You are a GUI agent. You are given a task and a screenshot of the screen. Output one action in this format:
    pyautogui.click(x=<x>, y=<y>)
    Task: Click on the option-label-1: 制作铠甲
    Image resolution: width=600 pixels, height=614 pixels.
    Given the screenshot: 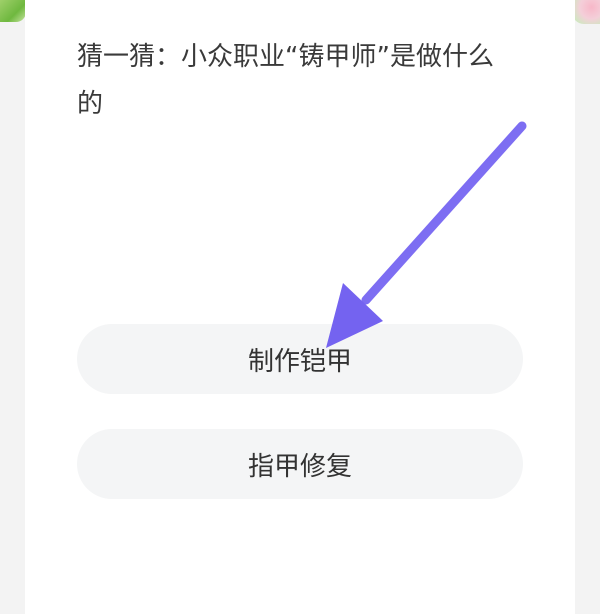 What is the action you would take?
    pyautogui.click(x=299, y=361)
    